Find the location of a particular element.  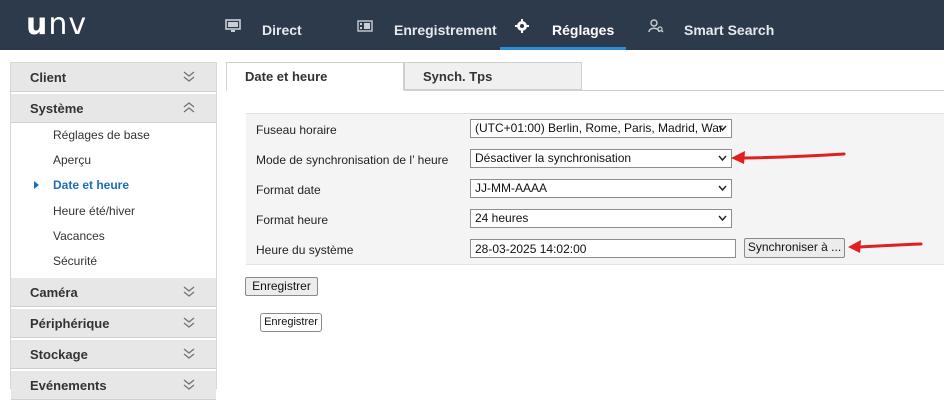

time-format-select: 24 heures is located at coordinates (601, 218).